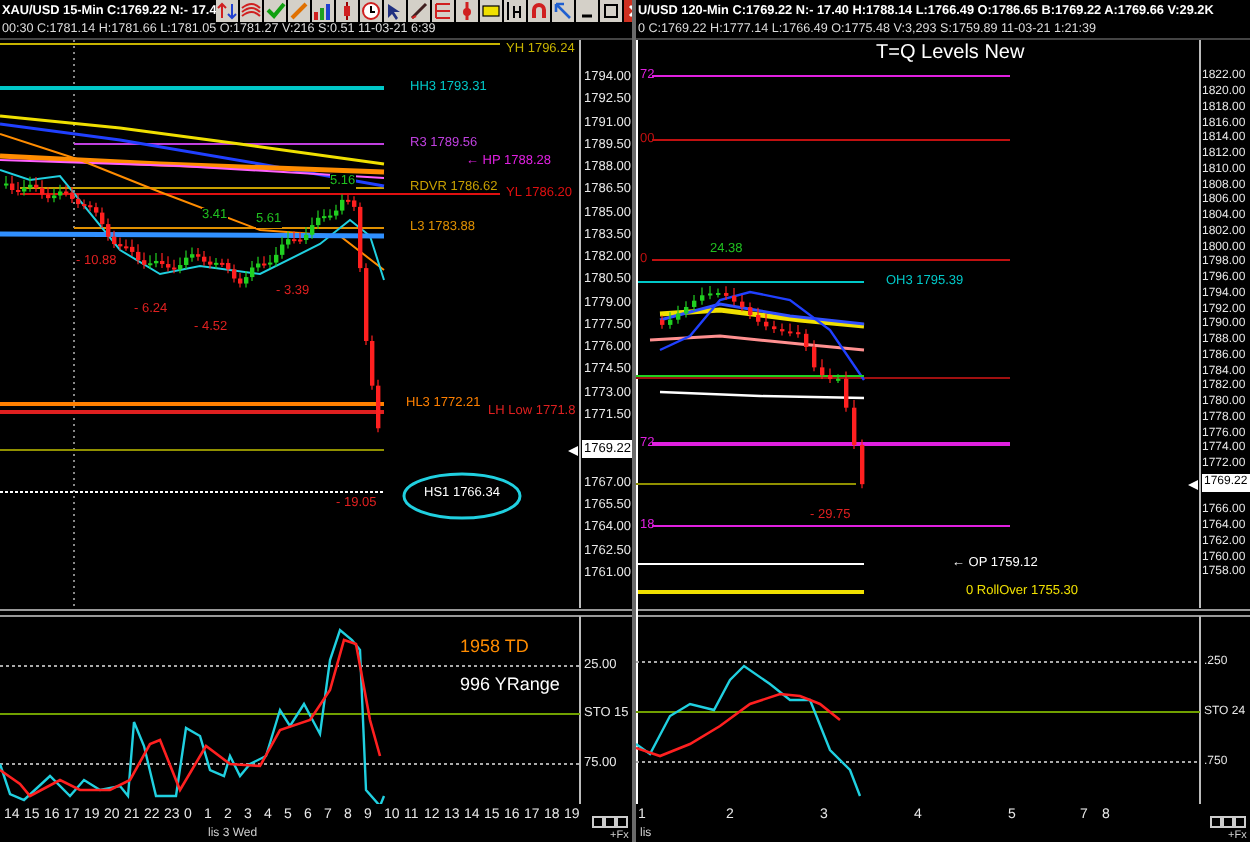 Image resolution: width=1250 pixels, height=842 pixels. Describe the element at coordinates (510, 685) in the screenshot. I see `study-note: 996 YRange` at that location.